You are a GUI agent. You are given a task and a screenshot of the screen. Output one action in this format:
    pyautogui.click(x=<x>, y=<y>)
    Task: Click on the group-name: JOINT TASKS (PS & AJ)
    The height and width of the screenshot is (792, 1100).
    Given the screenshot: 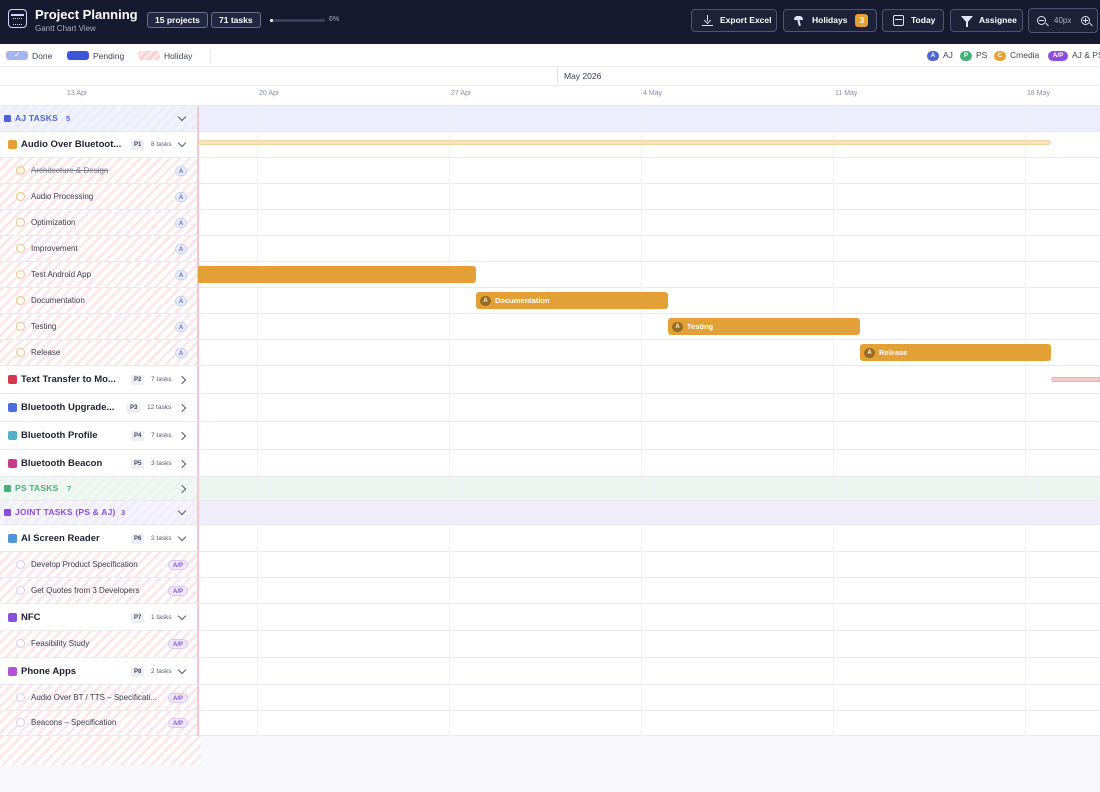 What is the action you would take?
    pyautogui.click(x=65, y=512)
    